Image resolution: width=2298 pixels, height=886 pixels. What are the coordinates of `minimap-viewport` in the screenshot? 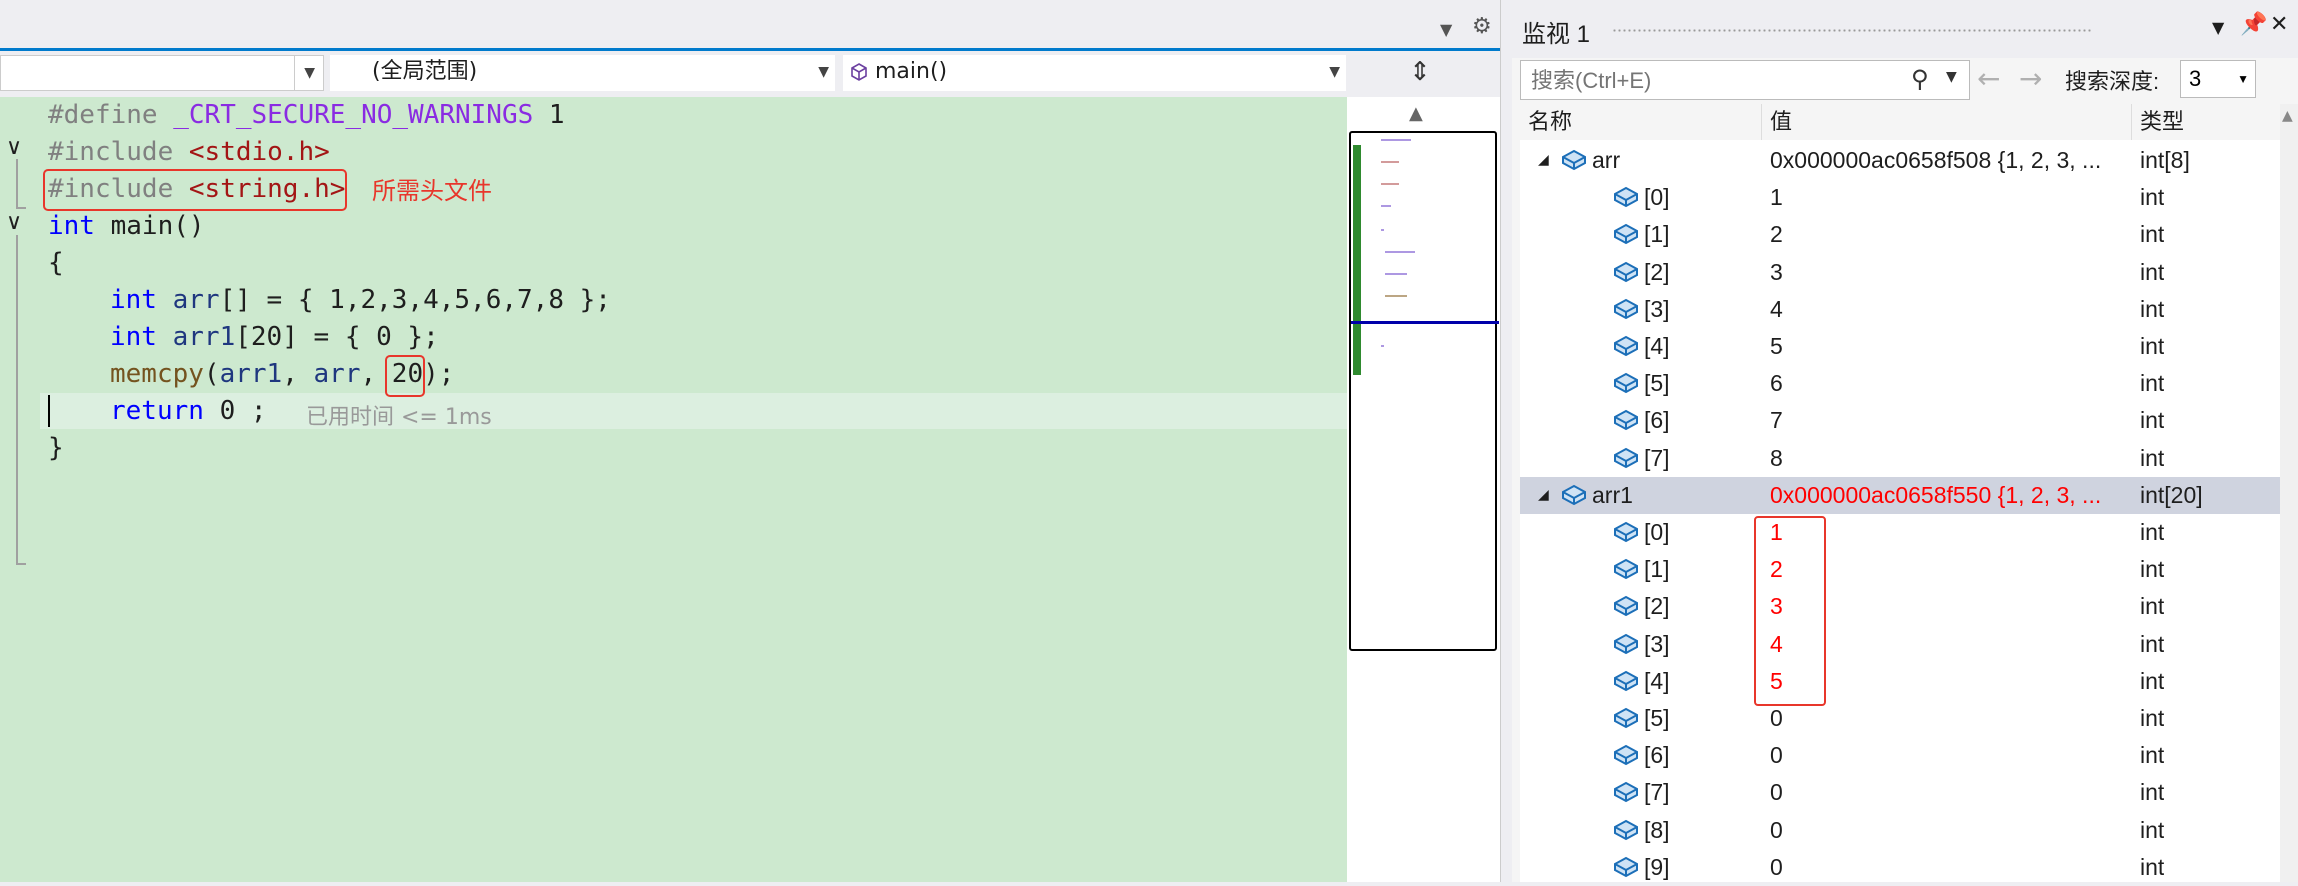 It's located at (1424, 391).